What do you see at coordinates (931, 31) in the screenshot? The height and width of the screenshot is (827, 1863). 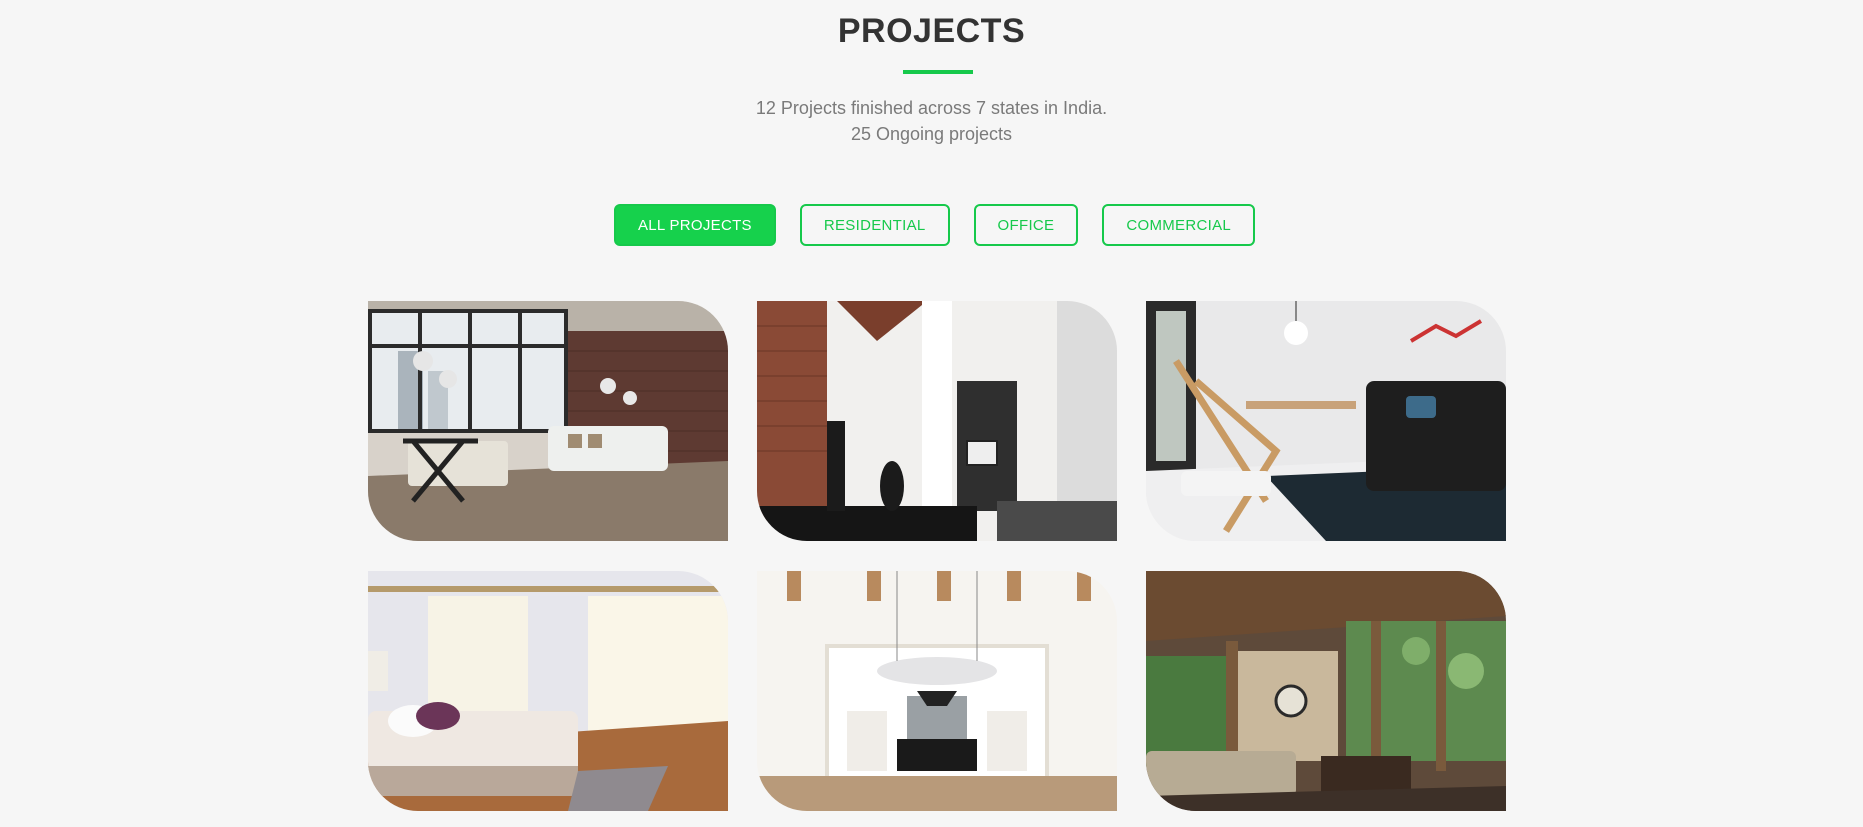 I see `section-title: PROJECTS` at bounding box center [931, 31].